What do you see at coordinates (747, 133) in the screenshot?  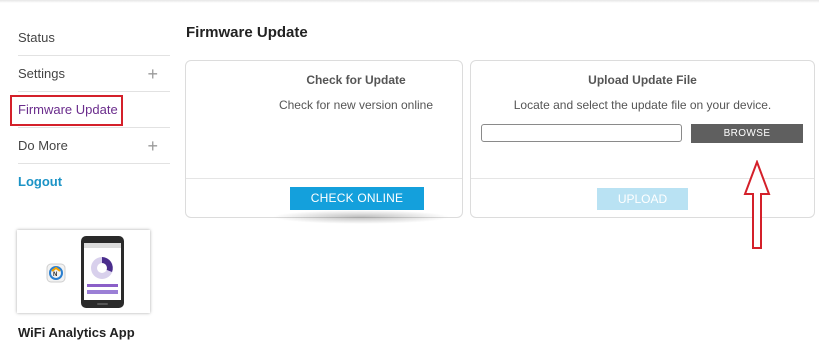 I see `browse-button: BROWSE` at bounding box center [747, 133].